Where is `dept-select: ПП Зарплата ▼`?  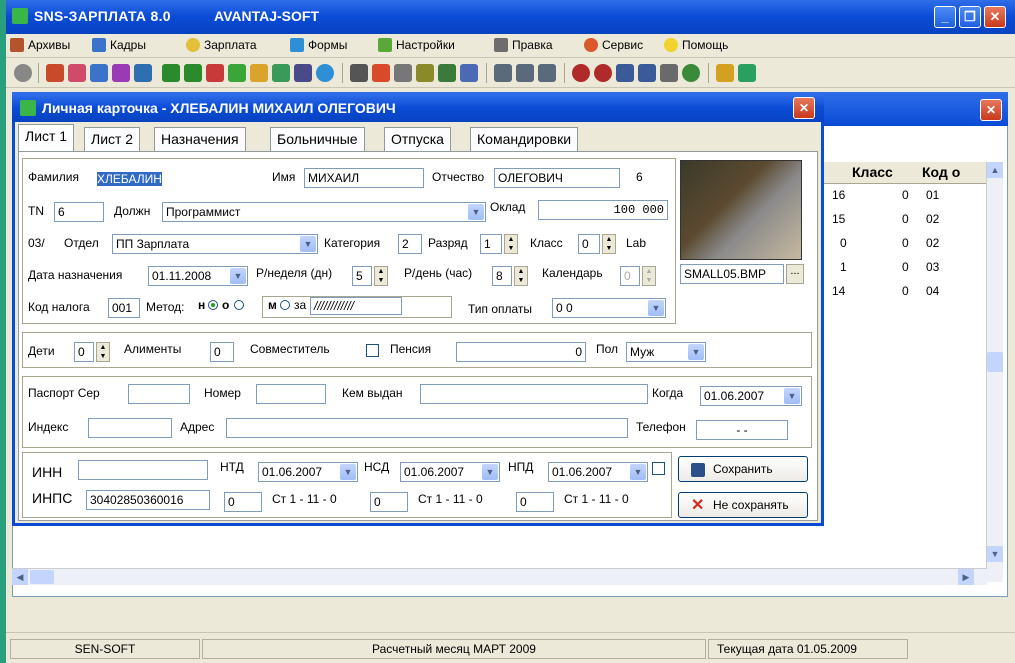
dept-select: ПП Зарплата ▼ is located at coordinates (215, 244).